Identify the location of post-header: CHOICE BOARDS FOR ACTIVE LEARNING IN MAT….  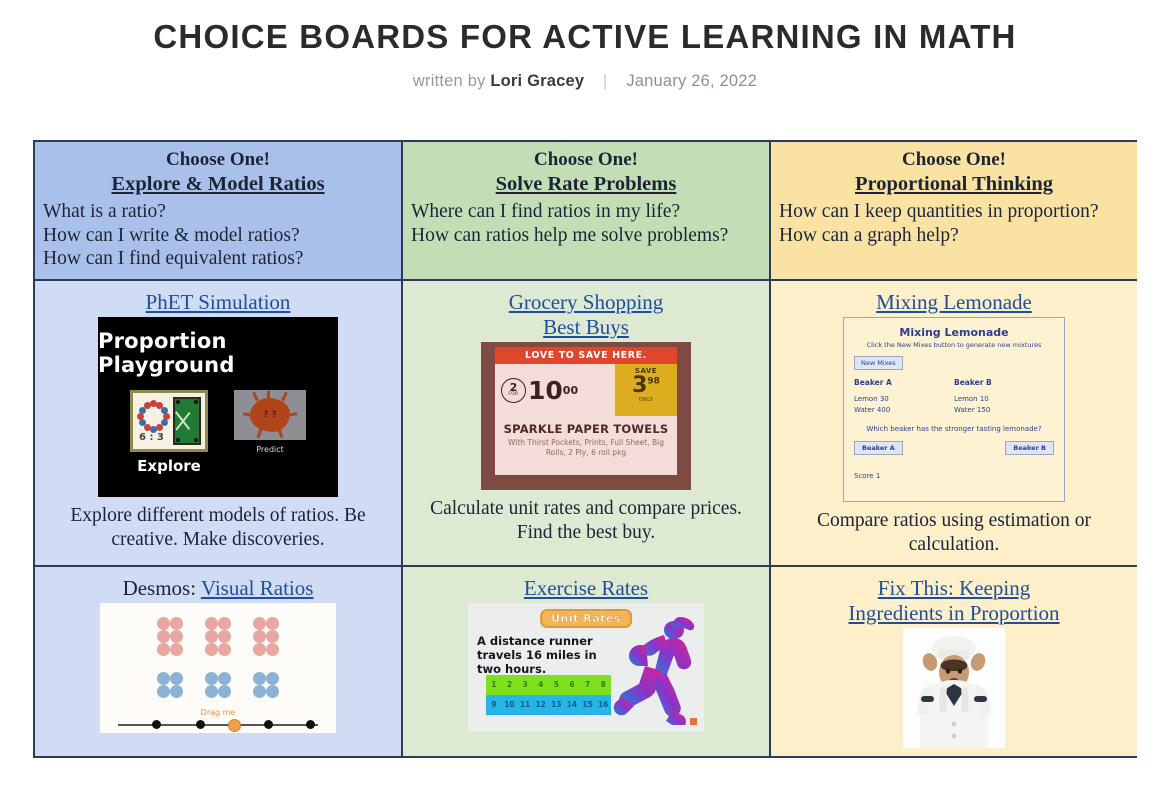
(585, 45).